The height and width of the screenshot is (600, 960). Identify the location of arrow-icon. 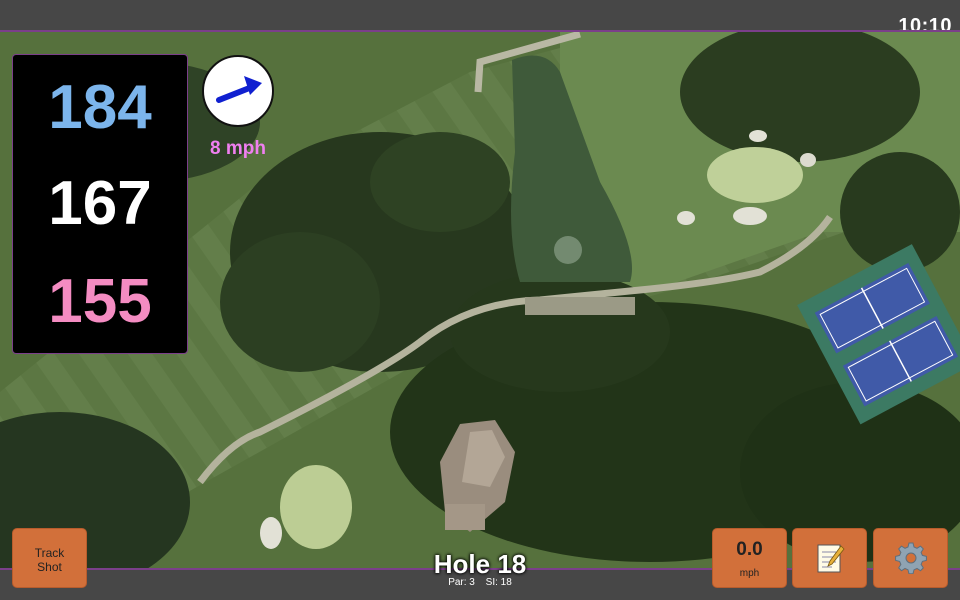
(239, 89).